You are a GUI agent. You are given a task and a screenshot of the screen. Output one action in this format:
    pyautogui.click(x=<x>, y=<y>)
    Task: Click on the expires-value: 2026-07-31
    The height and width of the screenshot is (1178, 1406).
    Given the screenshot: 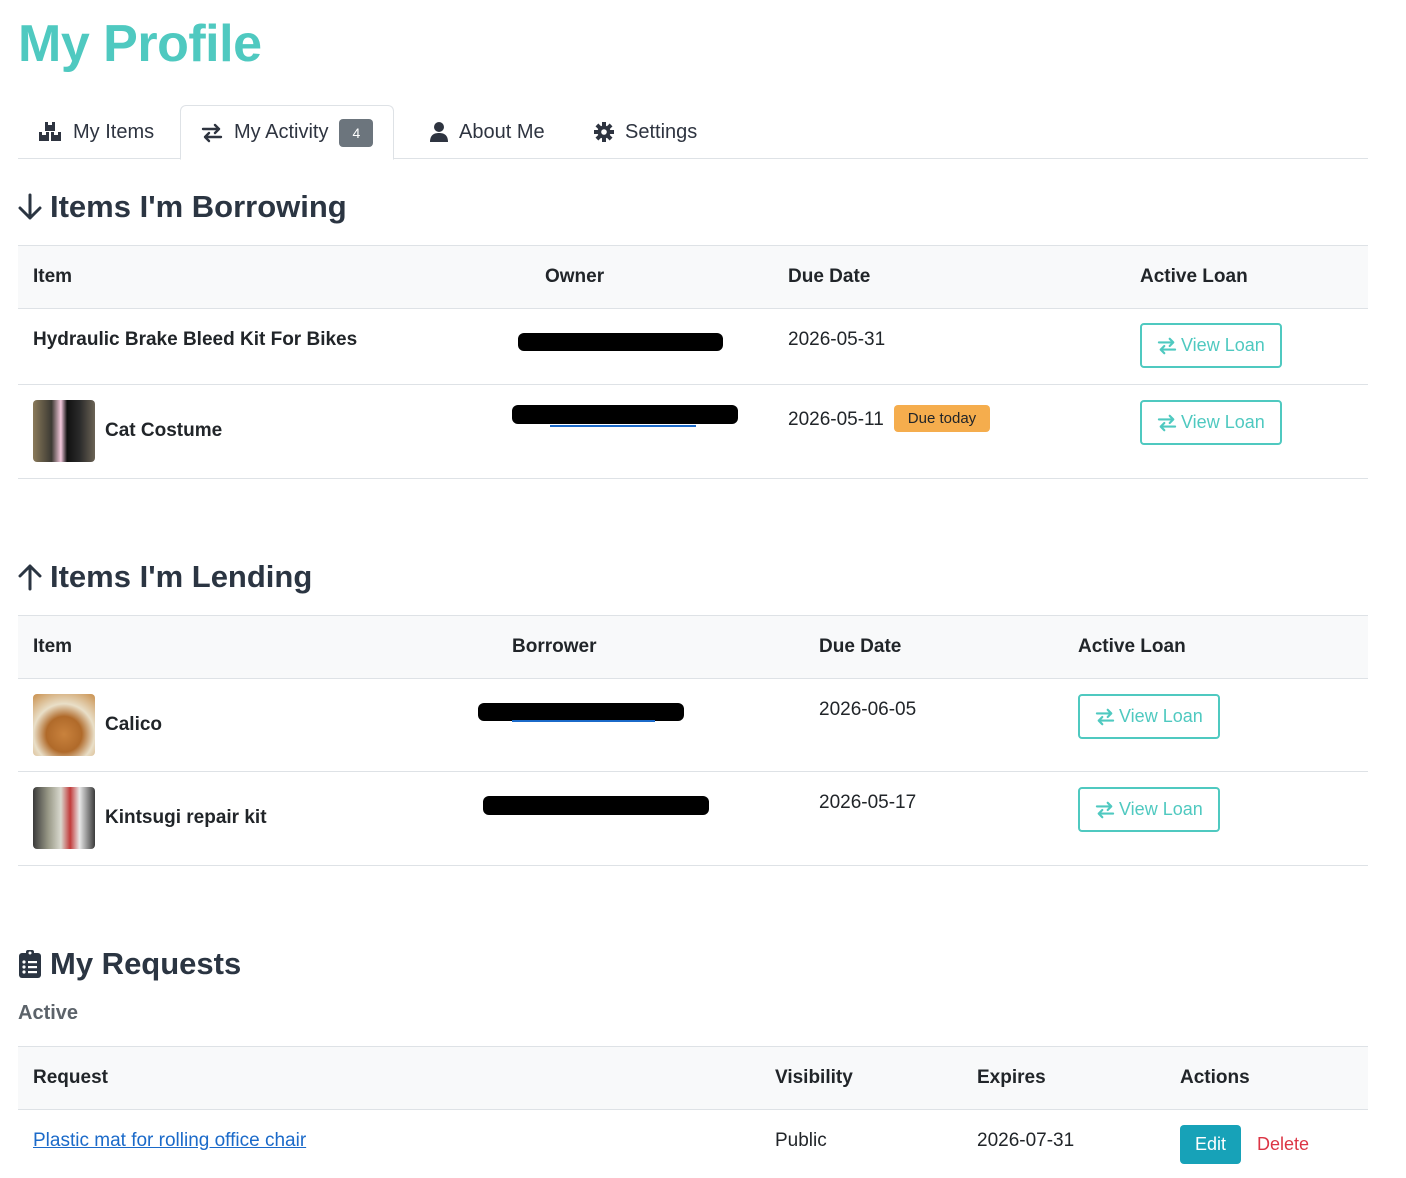 What is the action you would take?
    pyautogui.click(x=1026, y=1140)
    